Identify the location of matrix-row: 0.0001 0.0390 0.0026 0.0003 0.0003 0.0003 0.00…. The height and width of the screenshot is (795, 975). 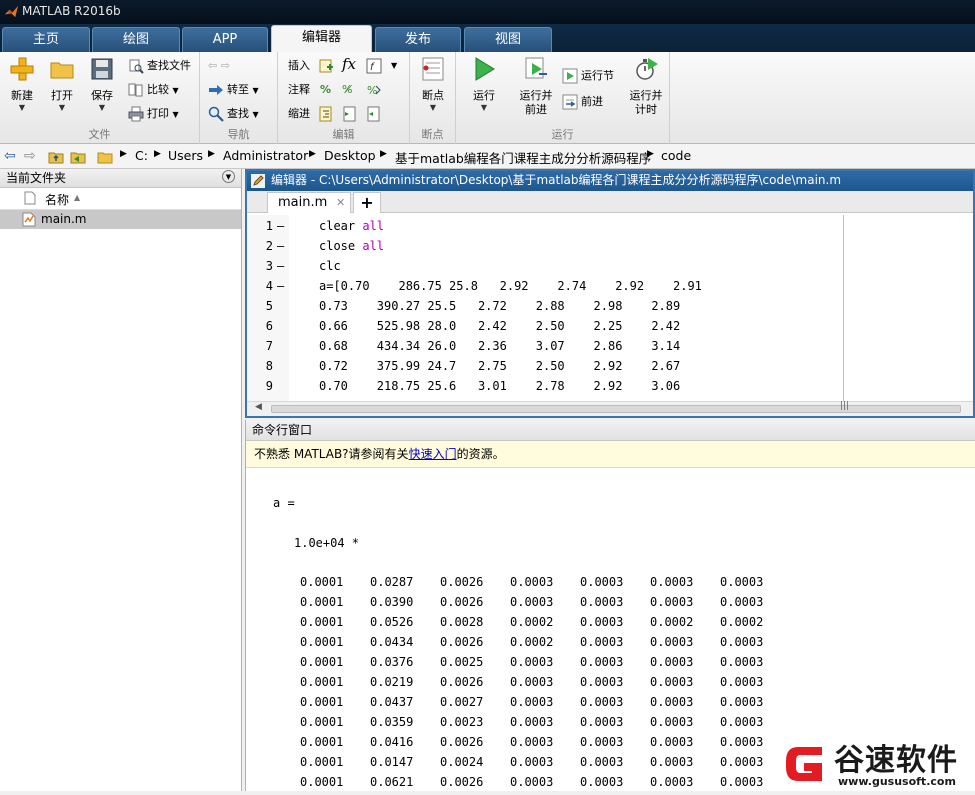
(556, 605).